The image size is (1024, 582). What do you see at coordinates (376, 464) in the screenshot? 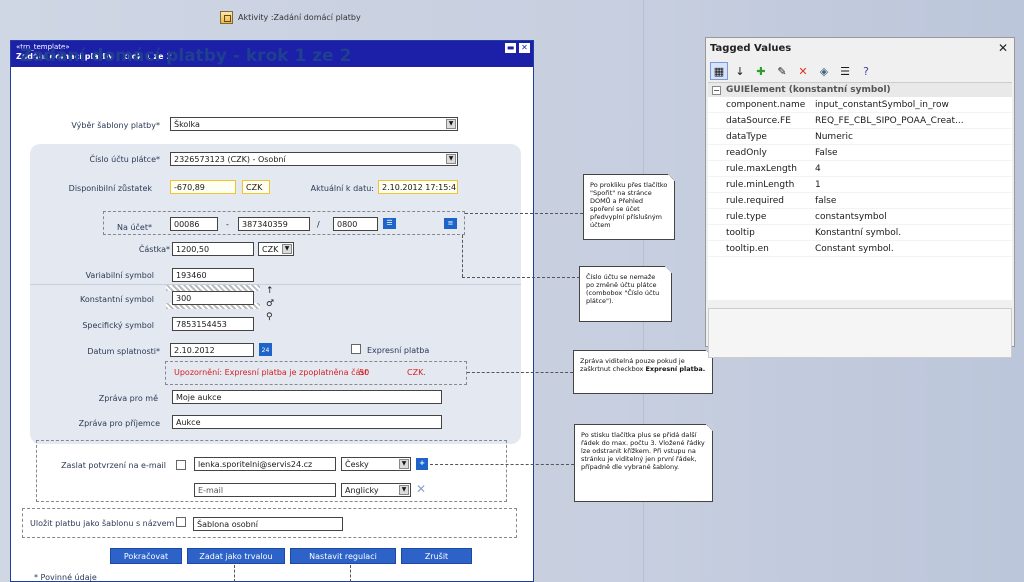
I see `language-select-1: Česky ▼` at bounding box center [376, 464].